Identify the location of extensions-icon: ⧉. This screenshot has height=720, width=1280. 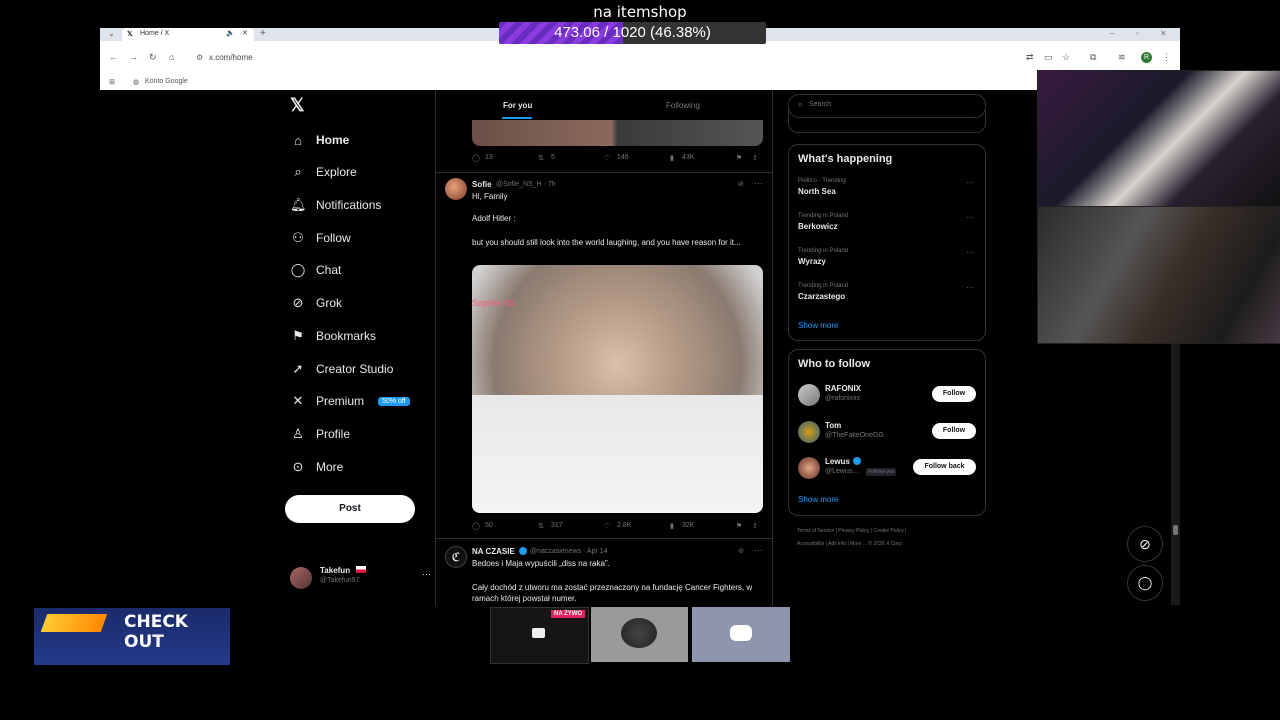
(1093, 57).